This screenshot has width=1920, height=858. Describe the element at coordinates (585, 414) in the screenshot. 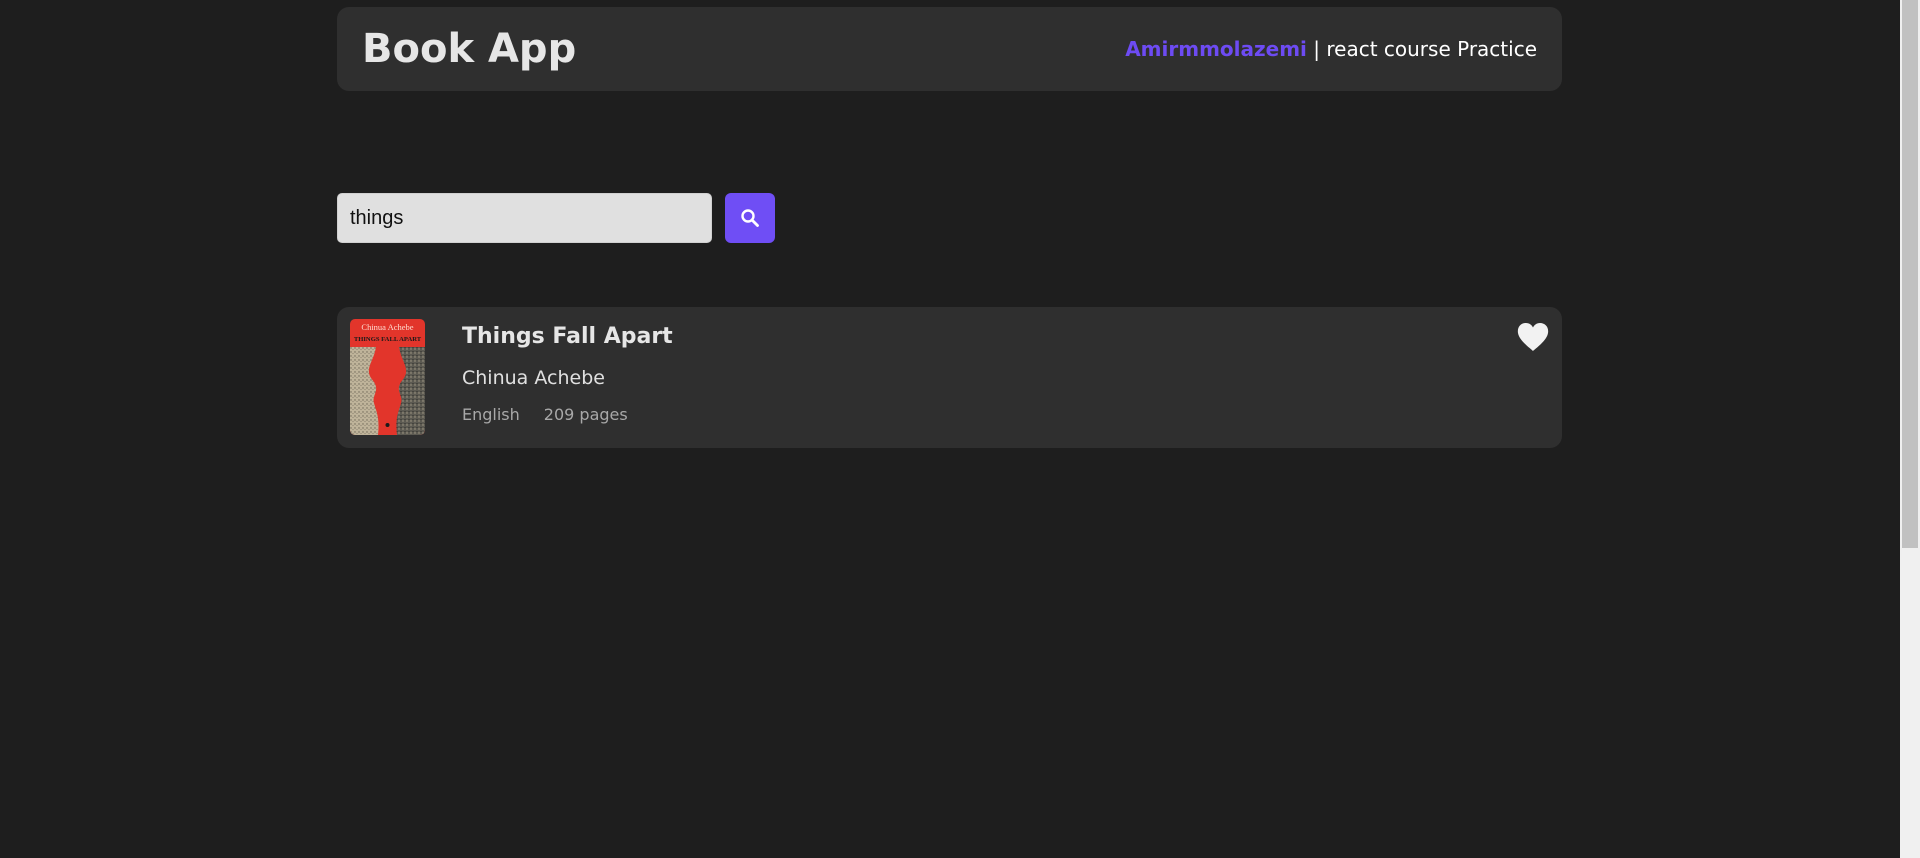

I see `book-pages: 209 pages` at that location.